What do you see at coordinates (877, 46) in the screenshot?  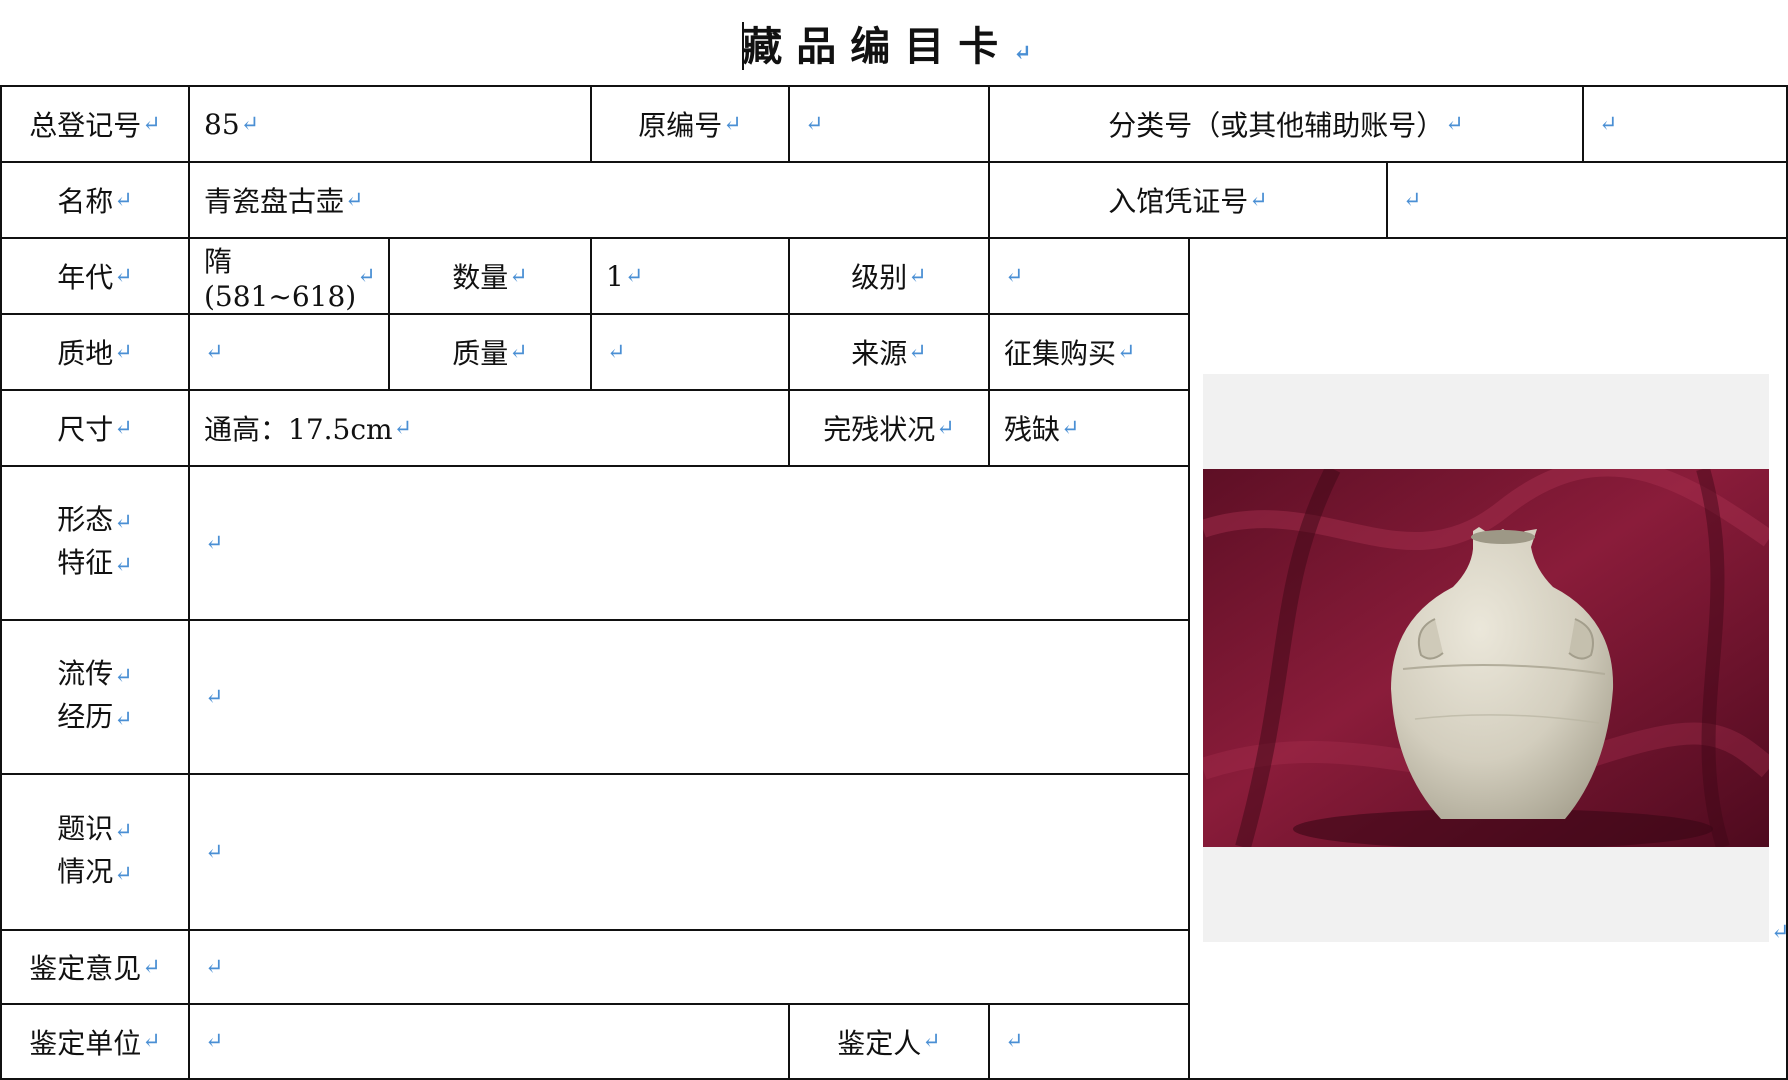 I see `card-title-text: 藏品编目卡` at bounding box center [877, 46].